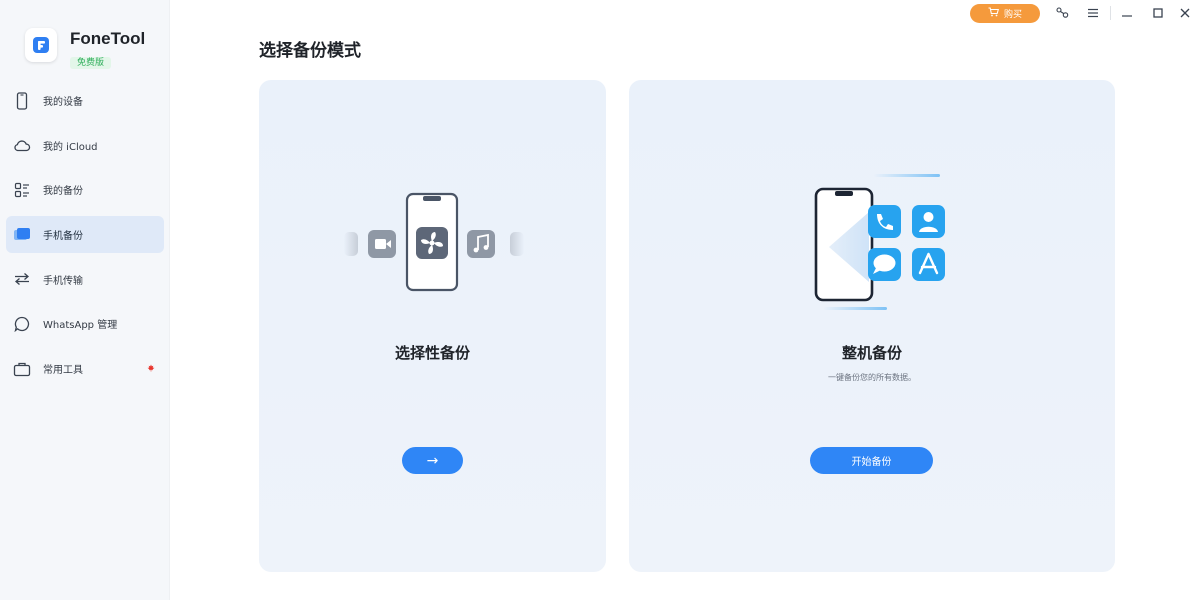 Image resolution: width=1200 pixels, height=600 pixels. I want to click on sidebar-item-whatsapp: WhatsApp 管理, so click(85, 323).